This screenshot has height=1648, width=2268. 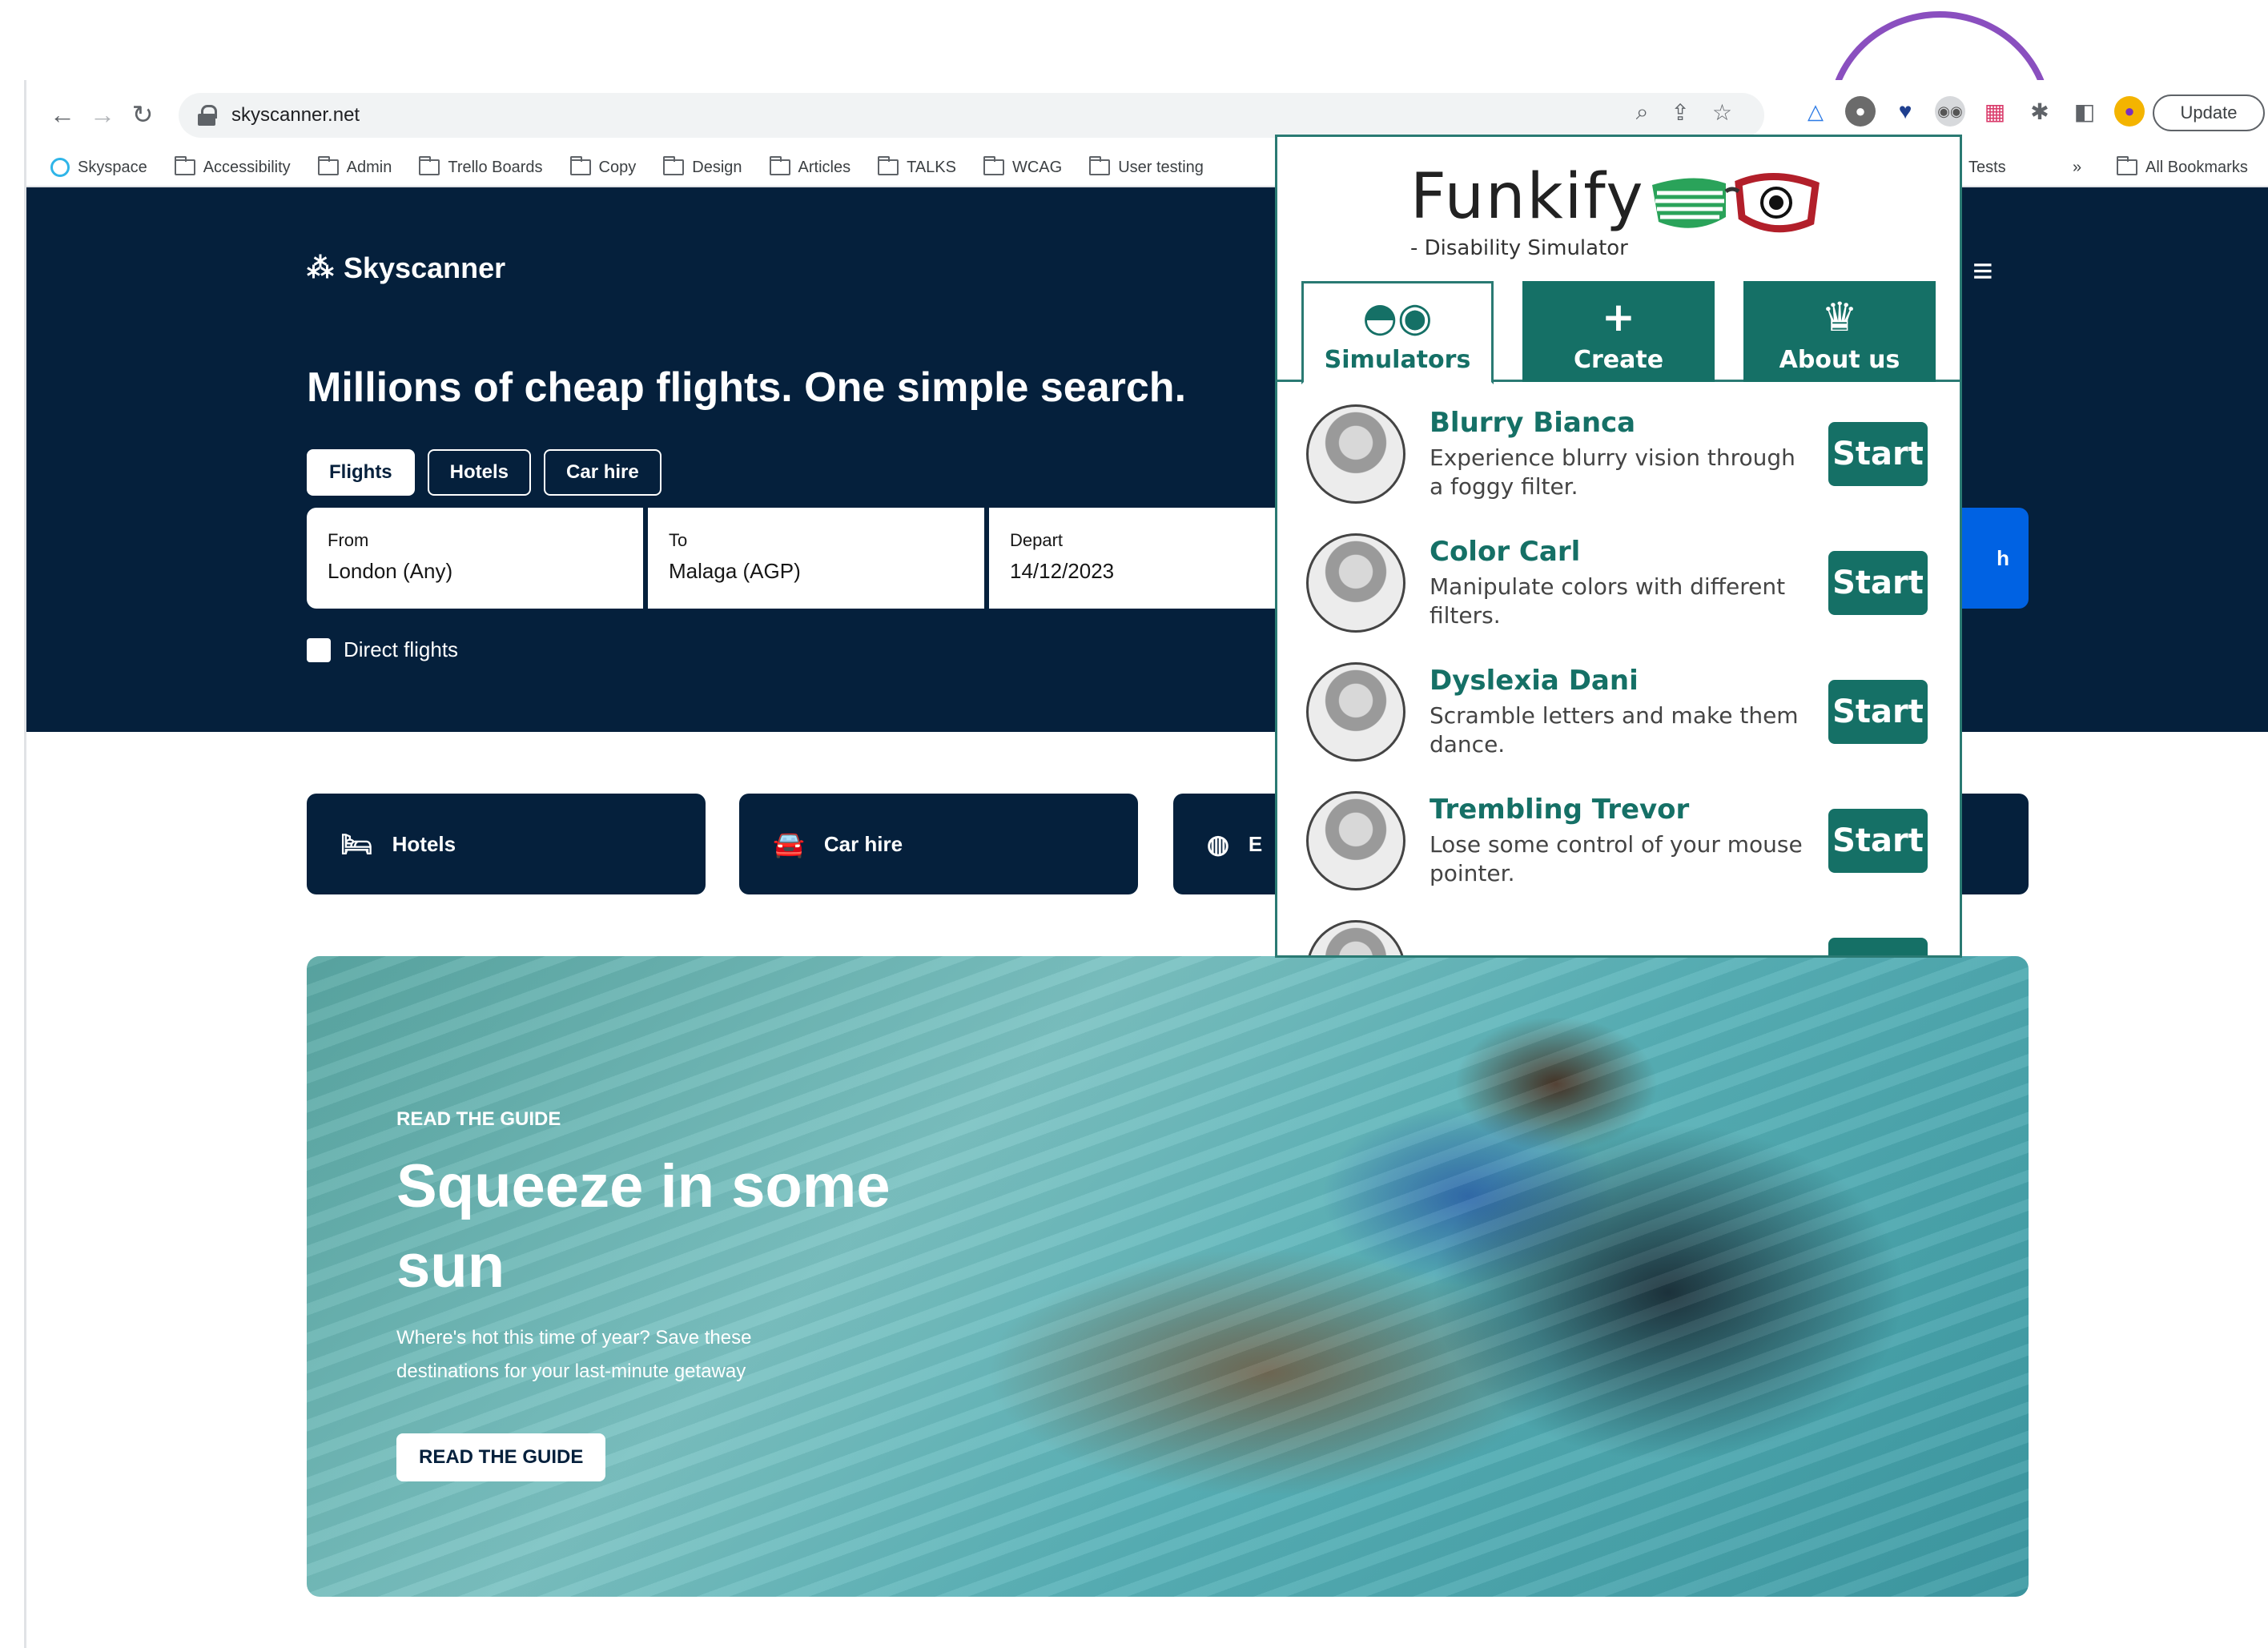 What do you see at coordinates (1397, 360) in the screenshot?
I see `tab-label: Simulators` at bounding box center [1397, 360].